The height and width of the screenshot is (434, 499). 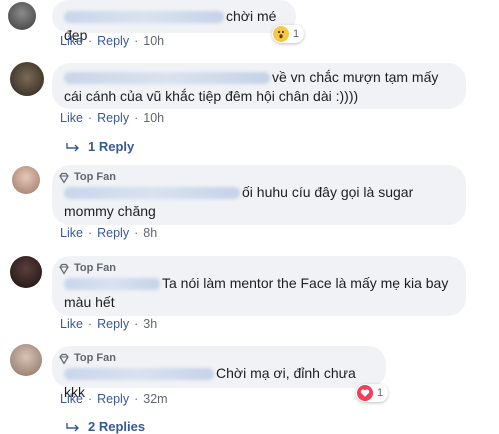 I want to click on replies-count-label: 1 Reply, so click(x=111, y=146).